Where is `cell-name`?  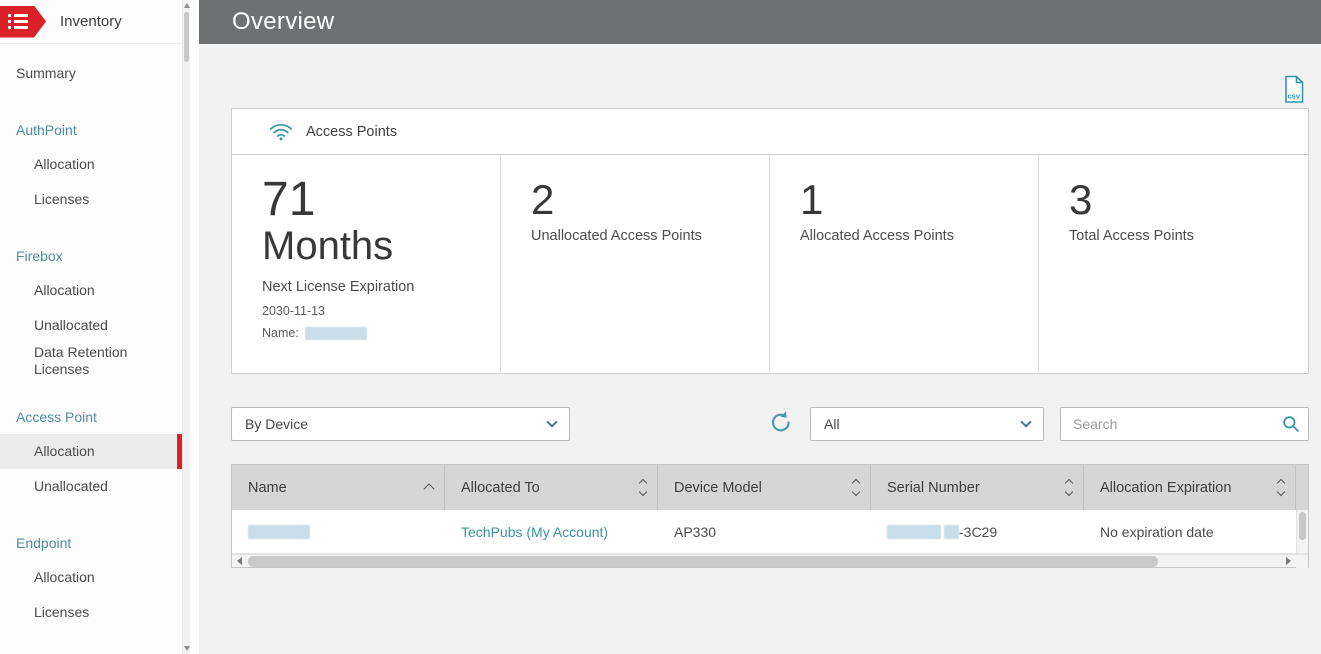
cell-name is located at coordinates (338, 531).